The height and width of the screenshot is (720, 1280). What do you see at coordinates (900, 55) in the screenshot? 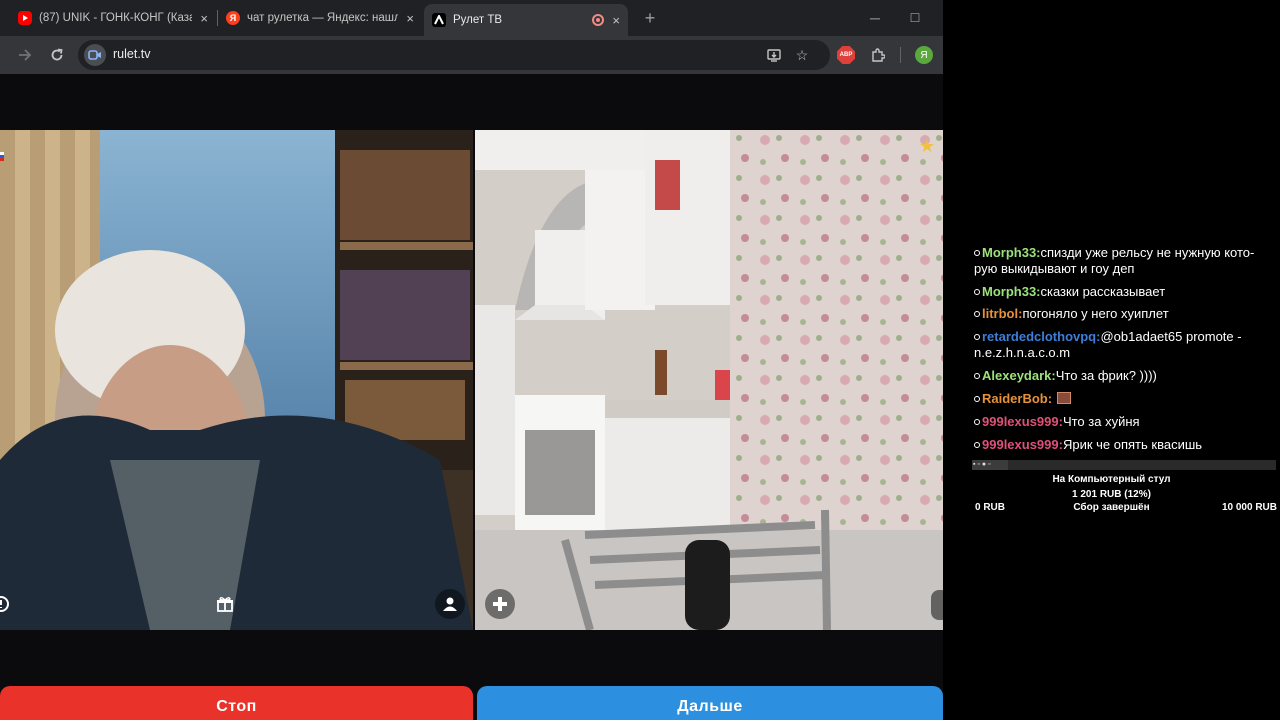
I see `toolbar-divider` at bounding box center [900, 55].